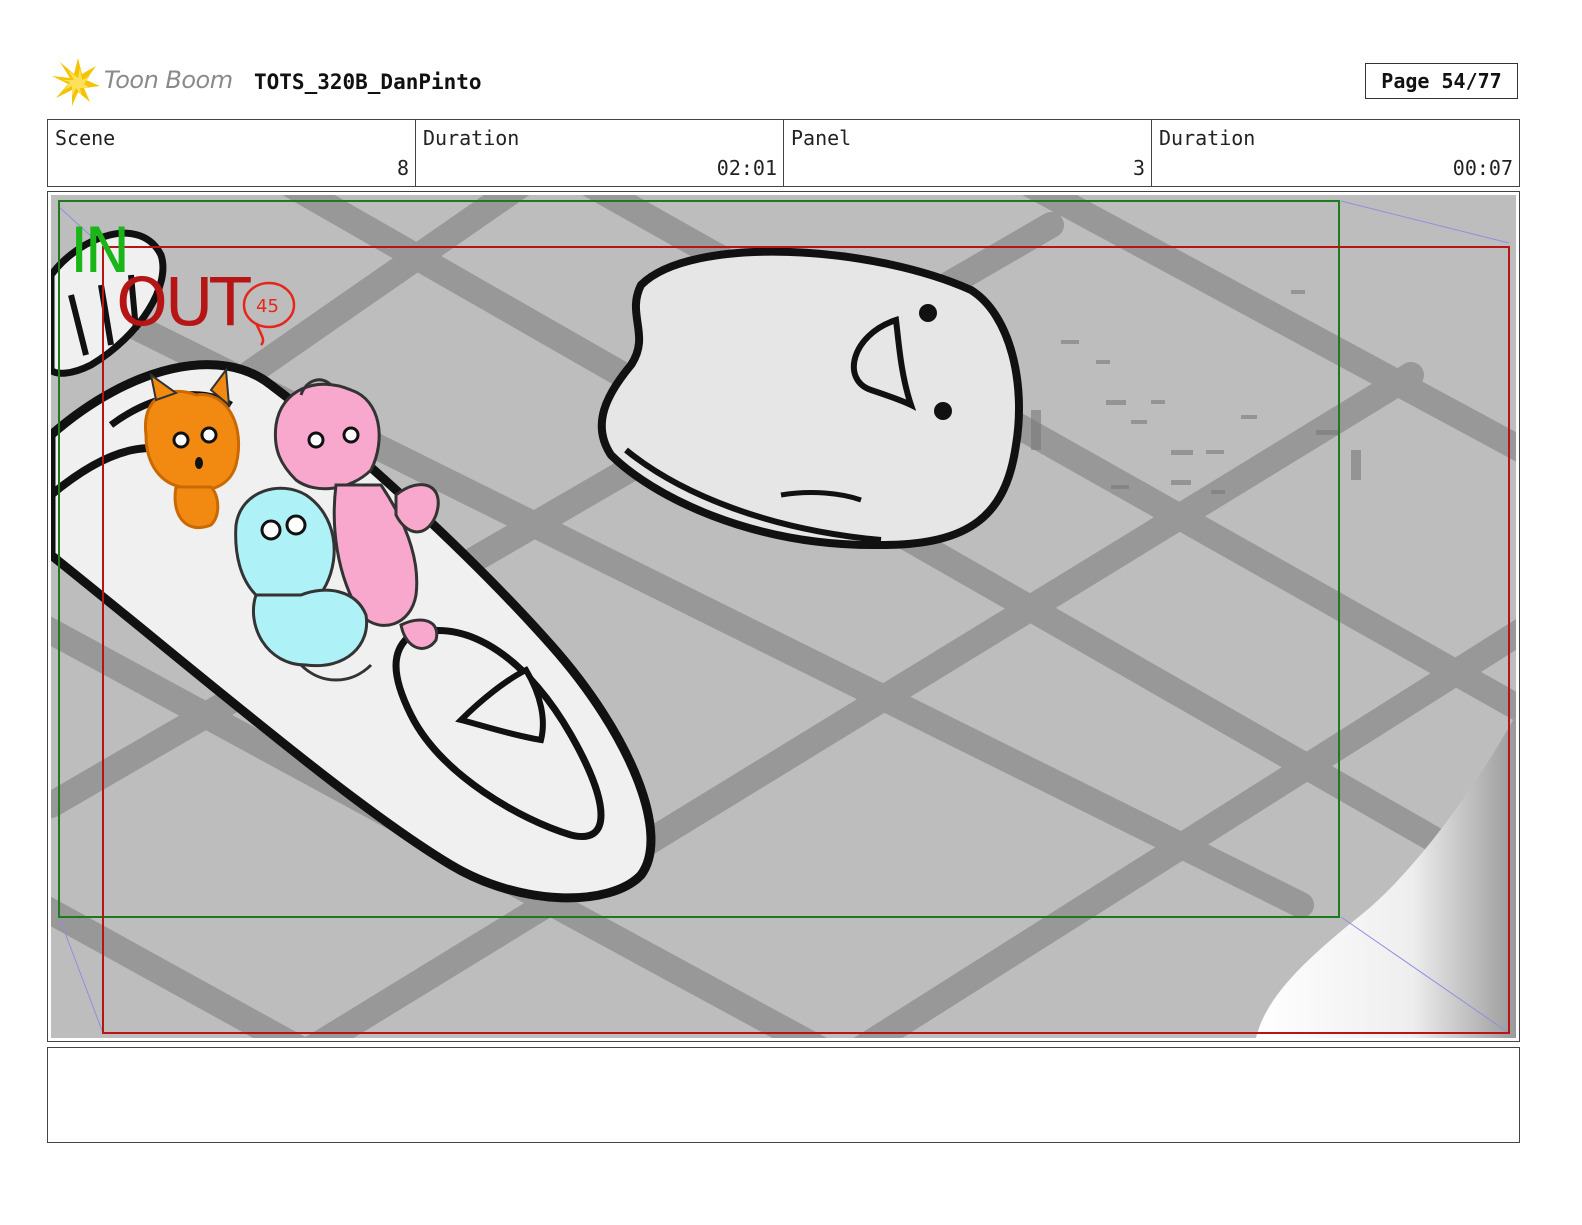 This screenshot has width=1582, height=1225. I want to click on document-title: TOTS_320B_DanPinto, so click(368, 82).